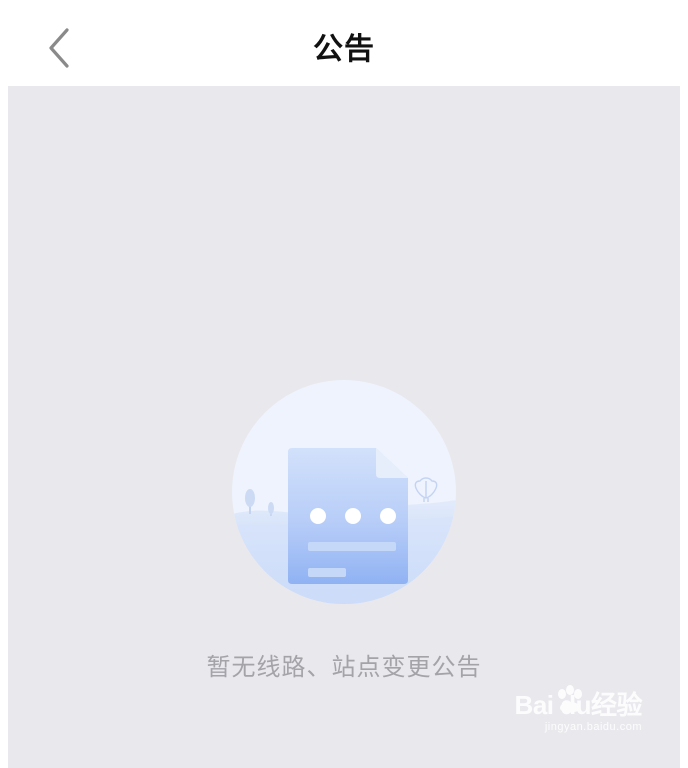 This screenshot has height=768, width=688. What do you see at coordinates (577, 719) in the screenshot?
I see `watermark: Bai du经验 jingyan.baidu.com` at bounding box center [577, 719].